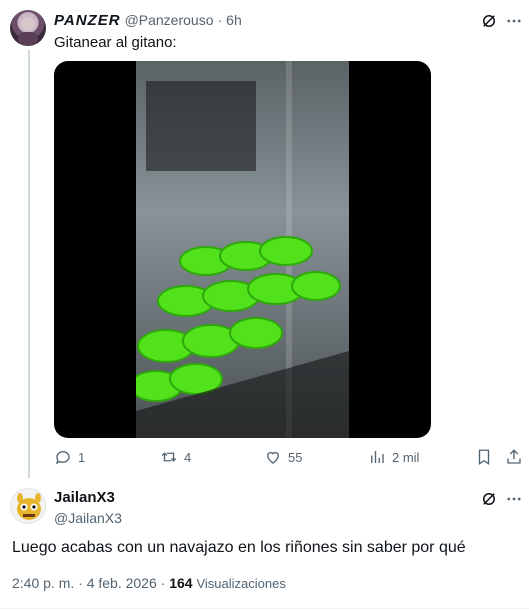 This screenshot has height=612, width=529. Describe the element at coordinates (29, 264) in the screenshot. I see `thread-line` at that location.